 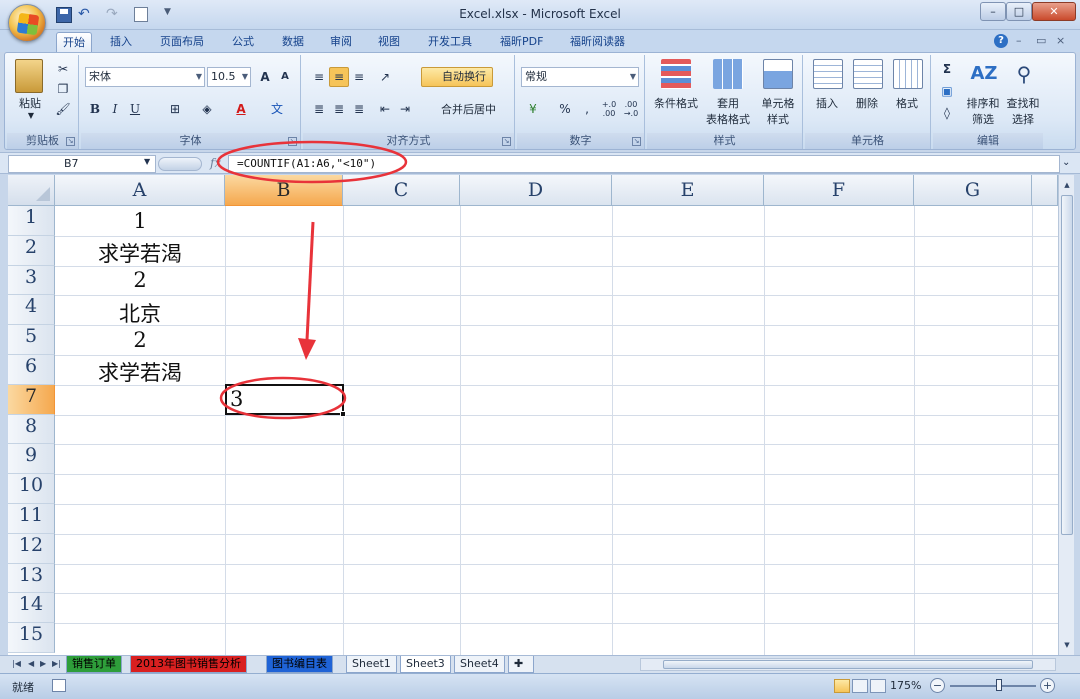 I want to click on sort-filter-label-1: 排序和, so click(x=983, y=103).